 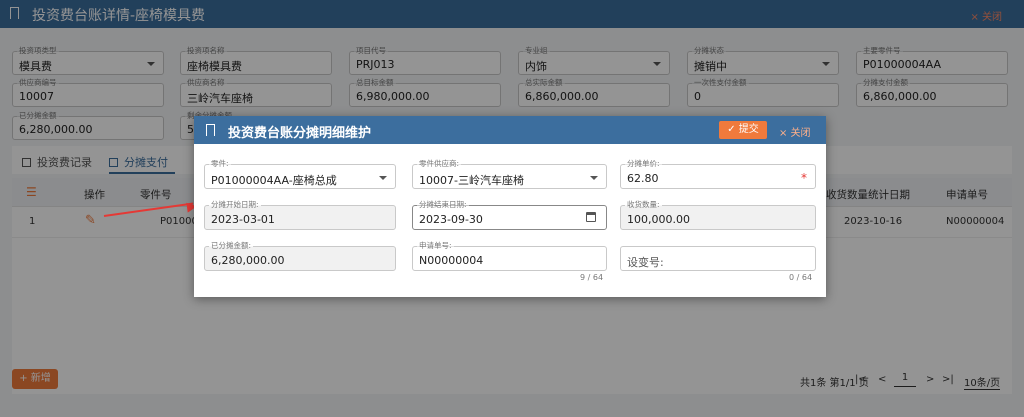 What do you see at coordinates (804, 178) in the screenshot?
I see `required-mark: *` at bounding box center [804, 178].